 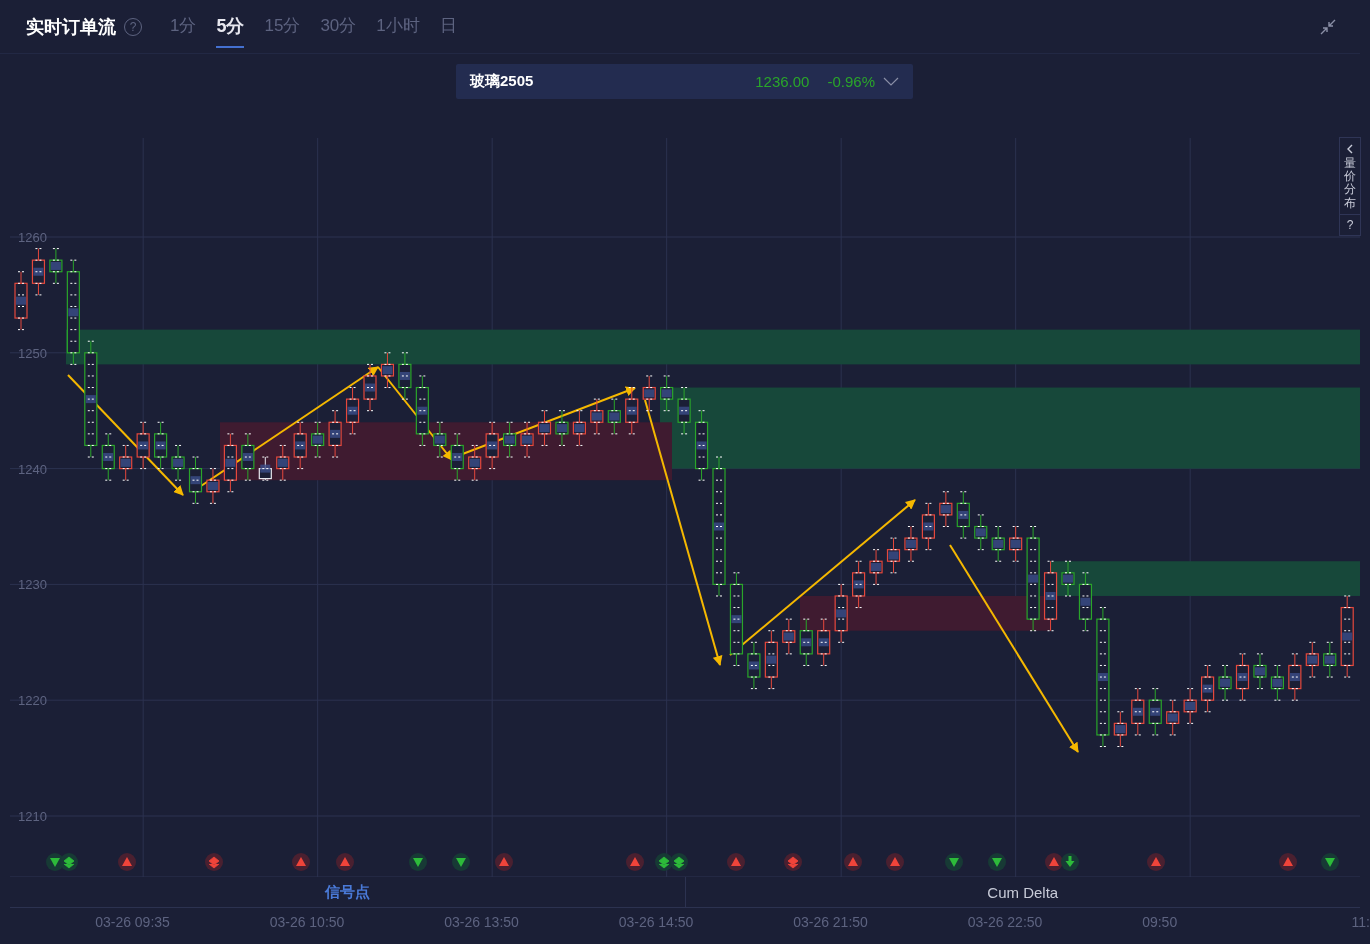 What do you see at coordinates (32, 816) in the screenshot?
I see `price-label: 1210` at bounding box center [32, 816].